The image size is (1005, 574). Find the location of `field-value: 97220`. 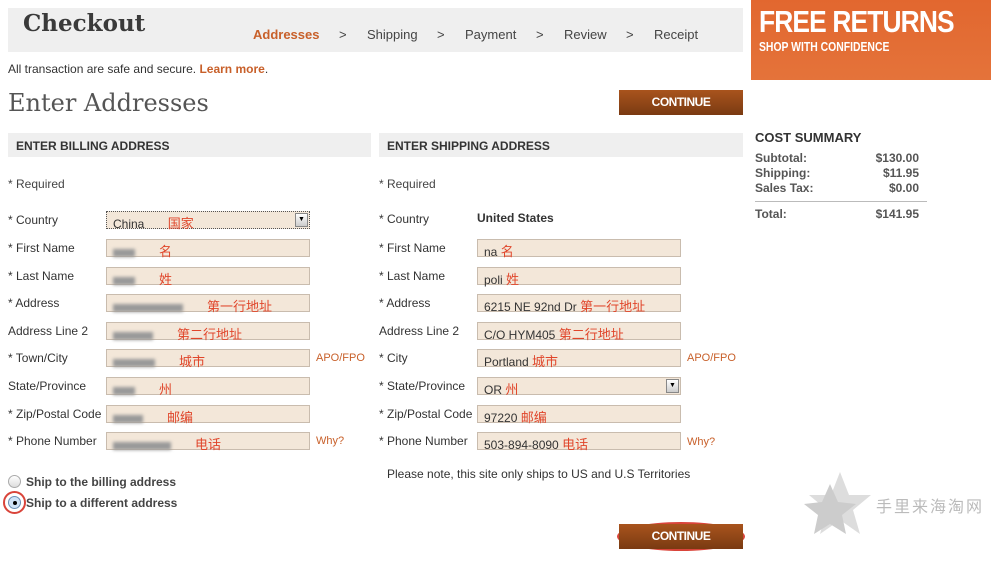

field-value: 97220 is located at coordinates (501, 418).